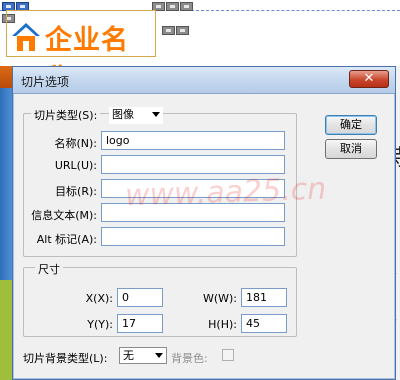  I want to click on y-field-value: 17, so click(129, 323).